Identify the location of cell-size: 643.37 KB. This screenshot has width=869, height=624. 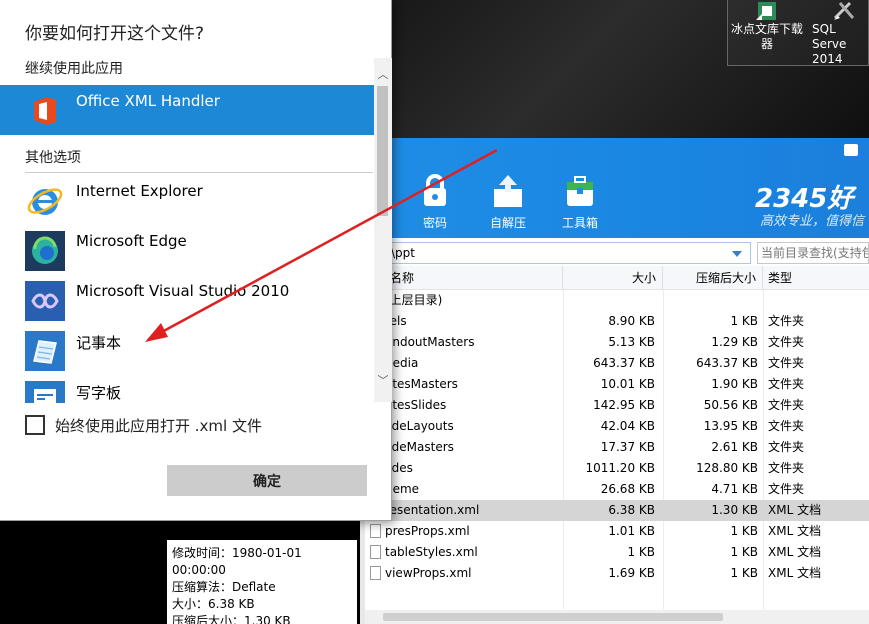
(624, 363).